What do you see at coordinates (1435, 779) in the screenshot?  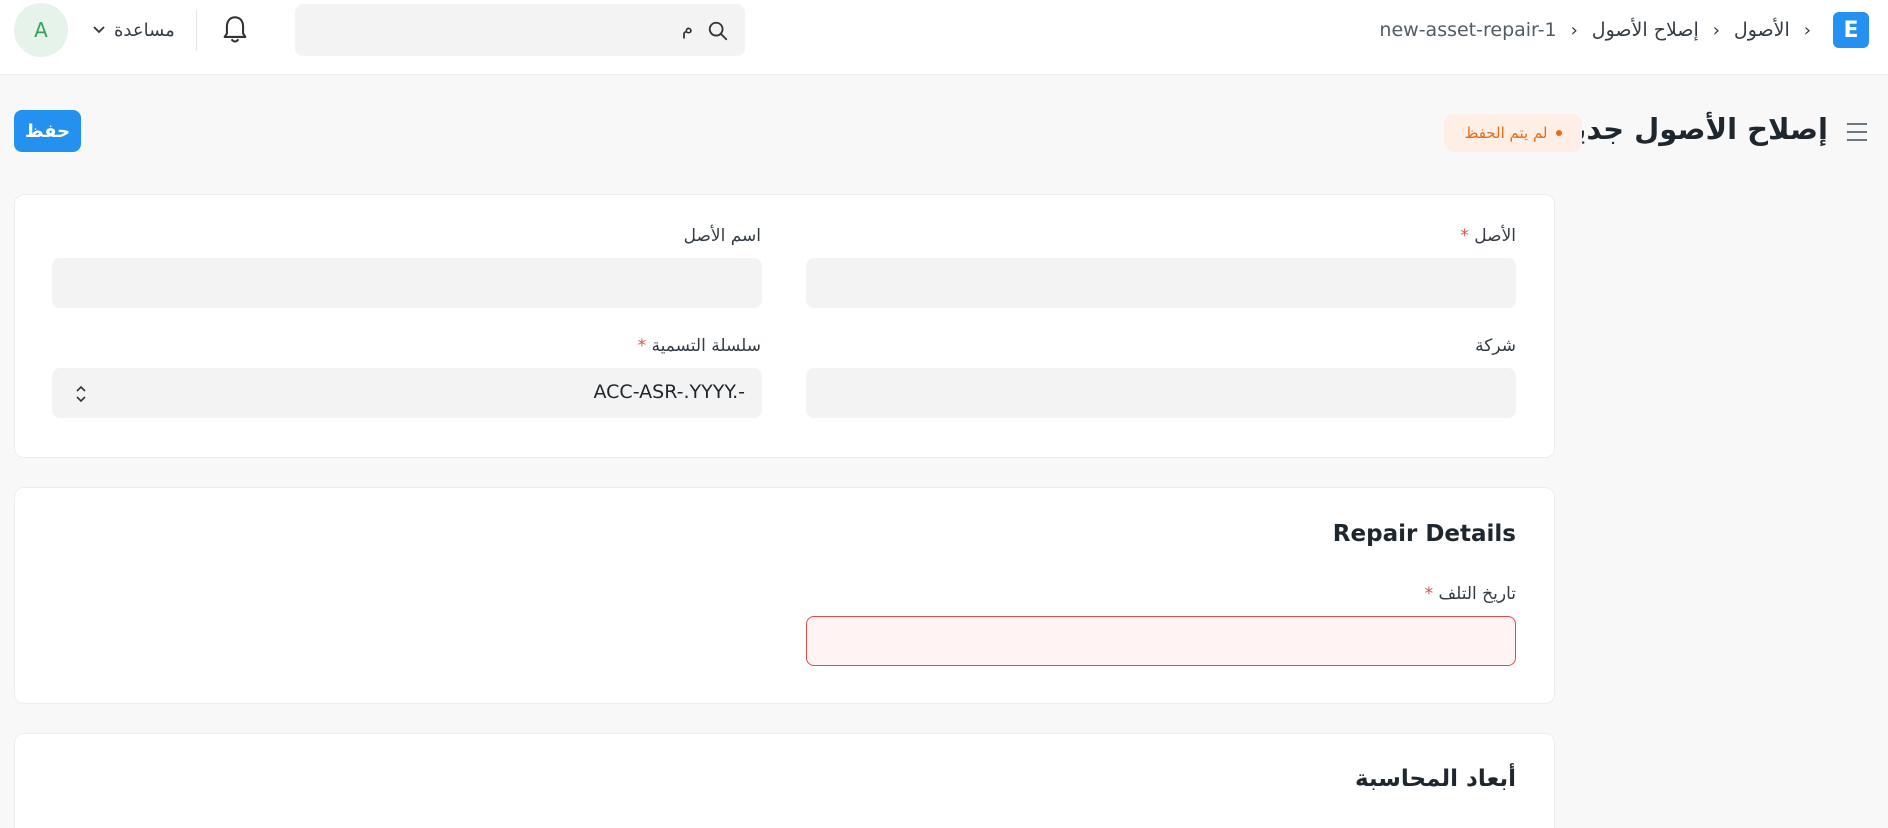 I see `section-title-accounting-dimensions: أبعاد المحاسبة` at bounding box center [1435, 779].